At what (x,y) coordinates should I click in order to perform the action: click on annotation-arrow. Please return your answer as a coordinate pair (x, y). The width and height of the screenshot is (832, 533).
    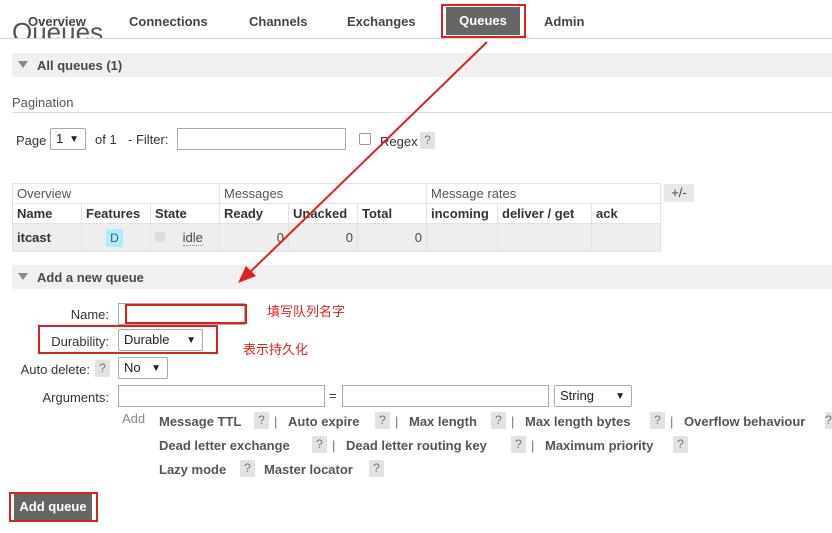
    Looking at the image, I should click on (363, 162).